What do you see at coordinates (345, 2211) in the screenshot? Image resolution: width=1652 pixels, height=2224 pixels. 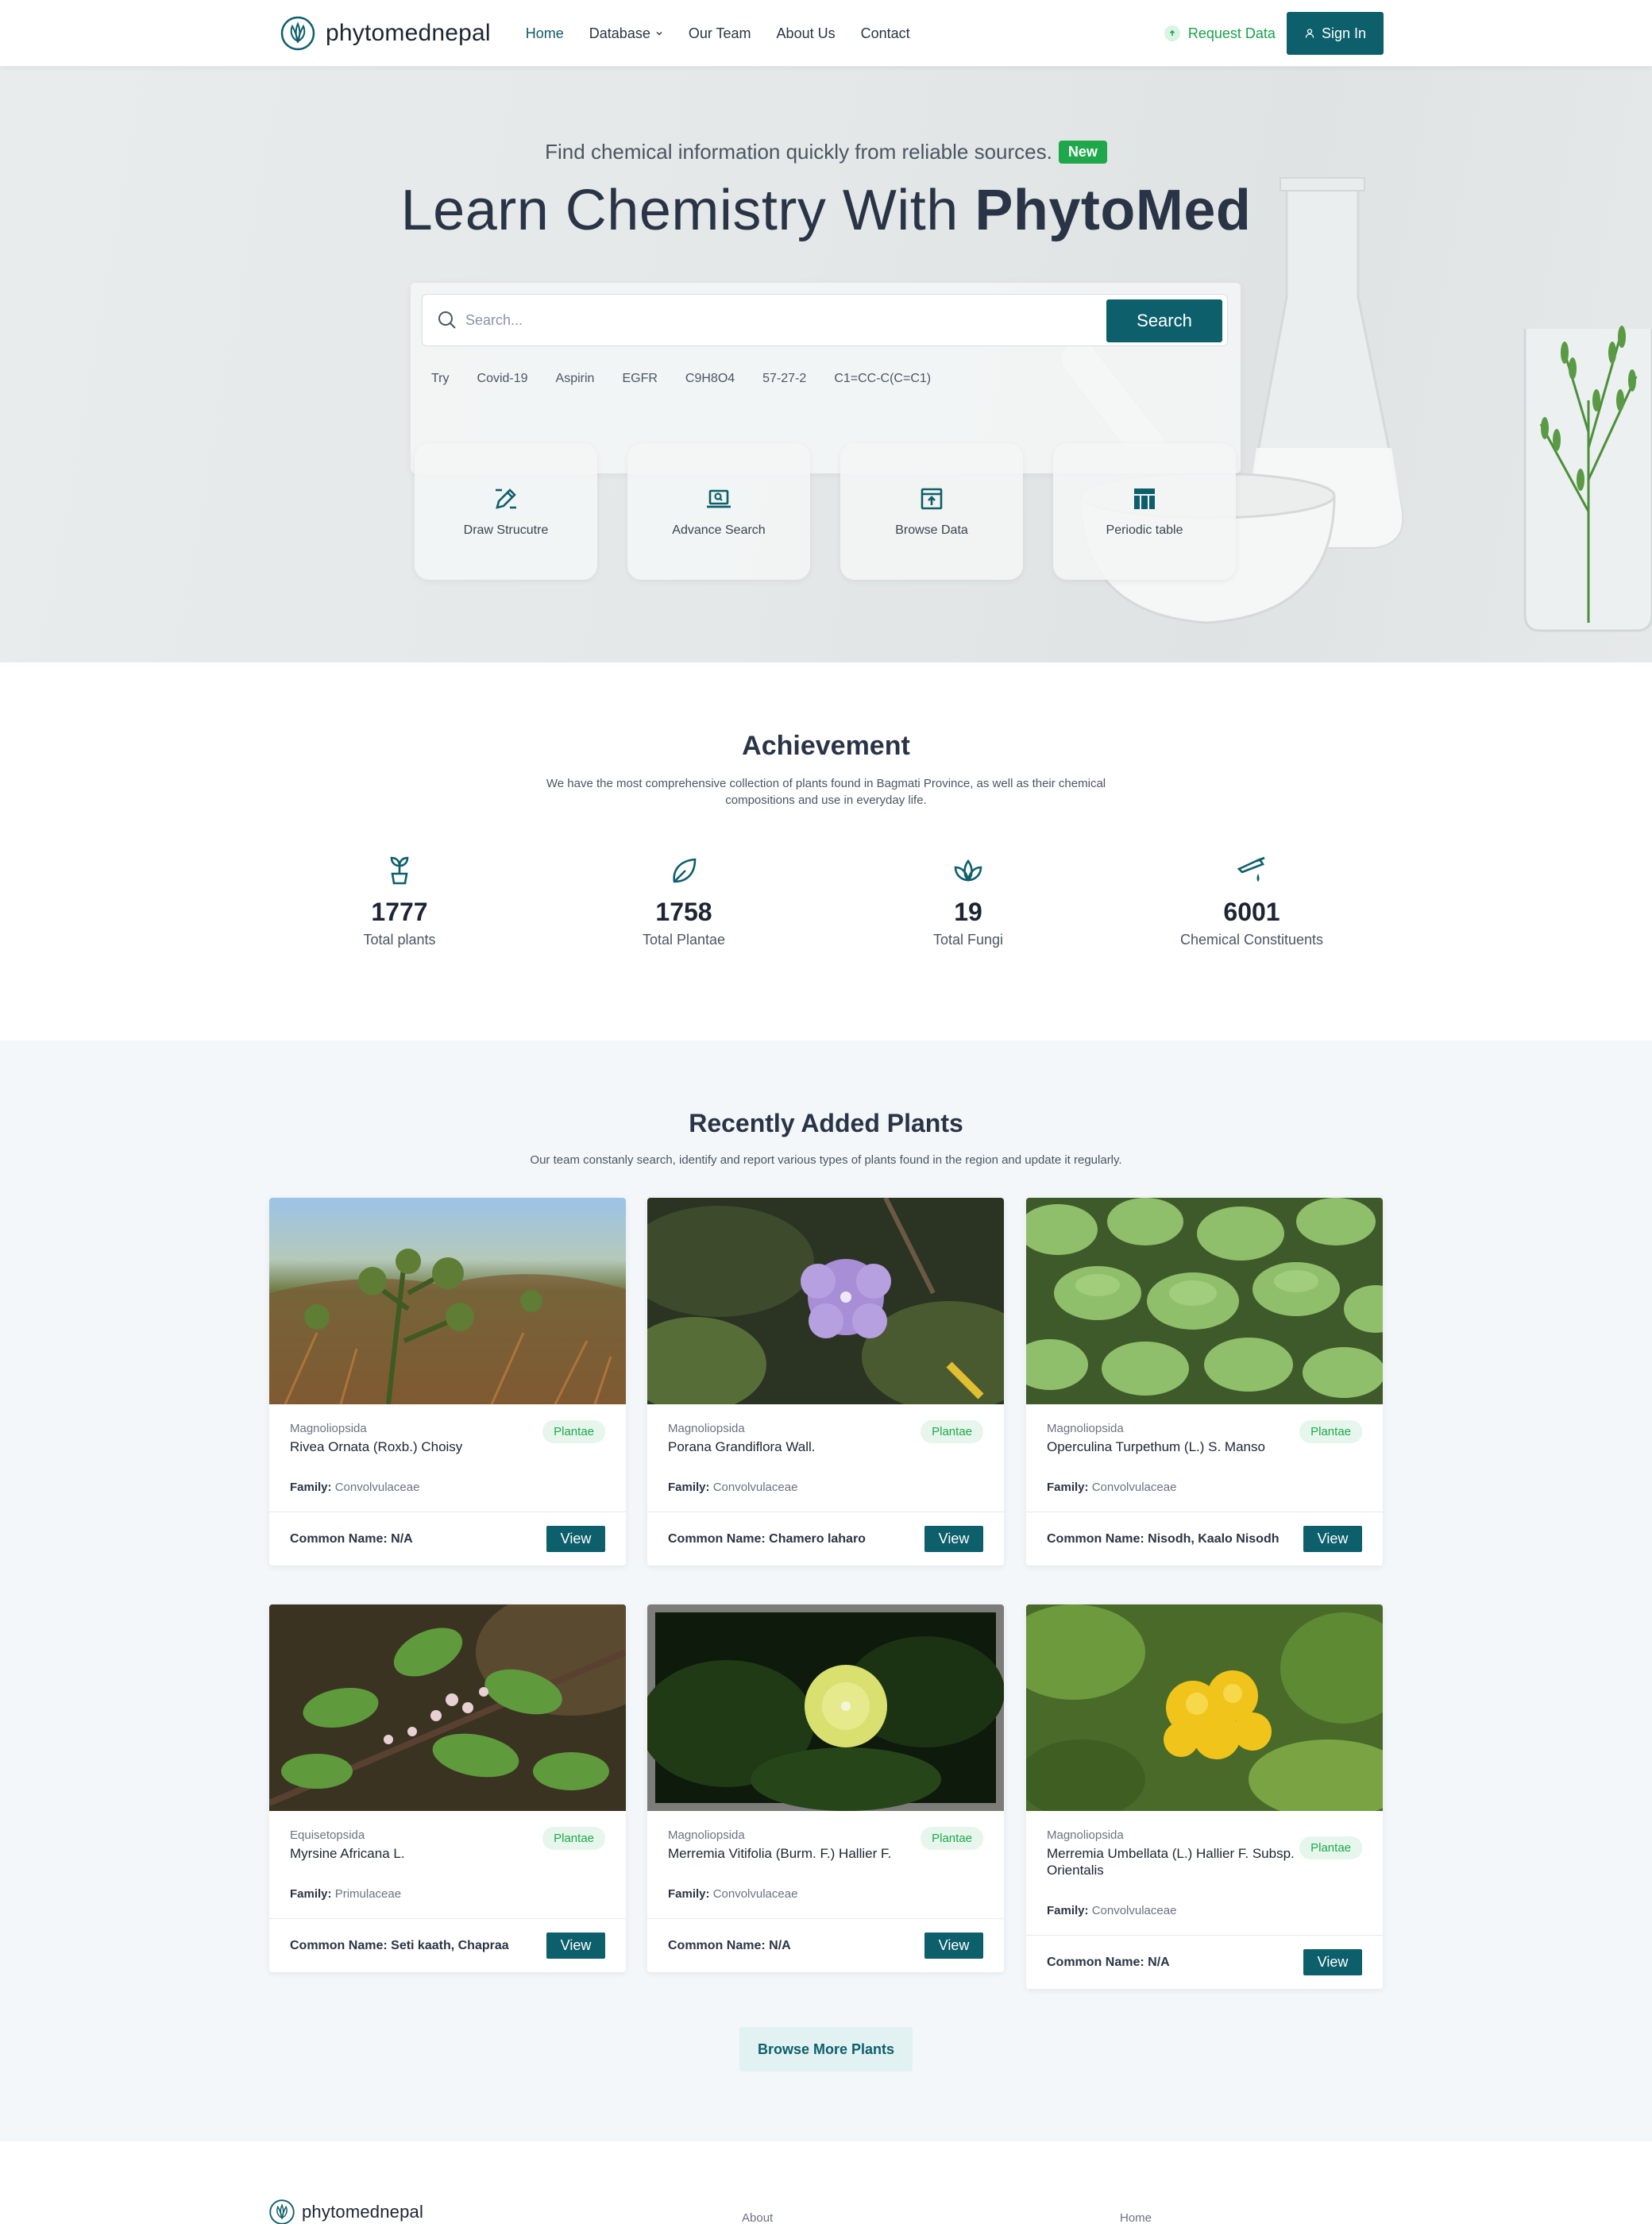 I see `footer-brand: phytomednepal` at bounding box center [345, 2211].